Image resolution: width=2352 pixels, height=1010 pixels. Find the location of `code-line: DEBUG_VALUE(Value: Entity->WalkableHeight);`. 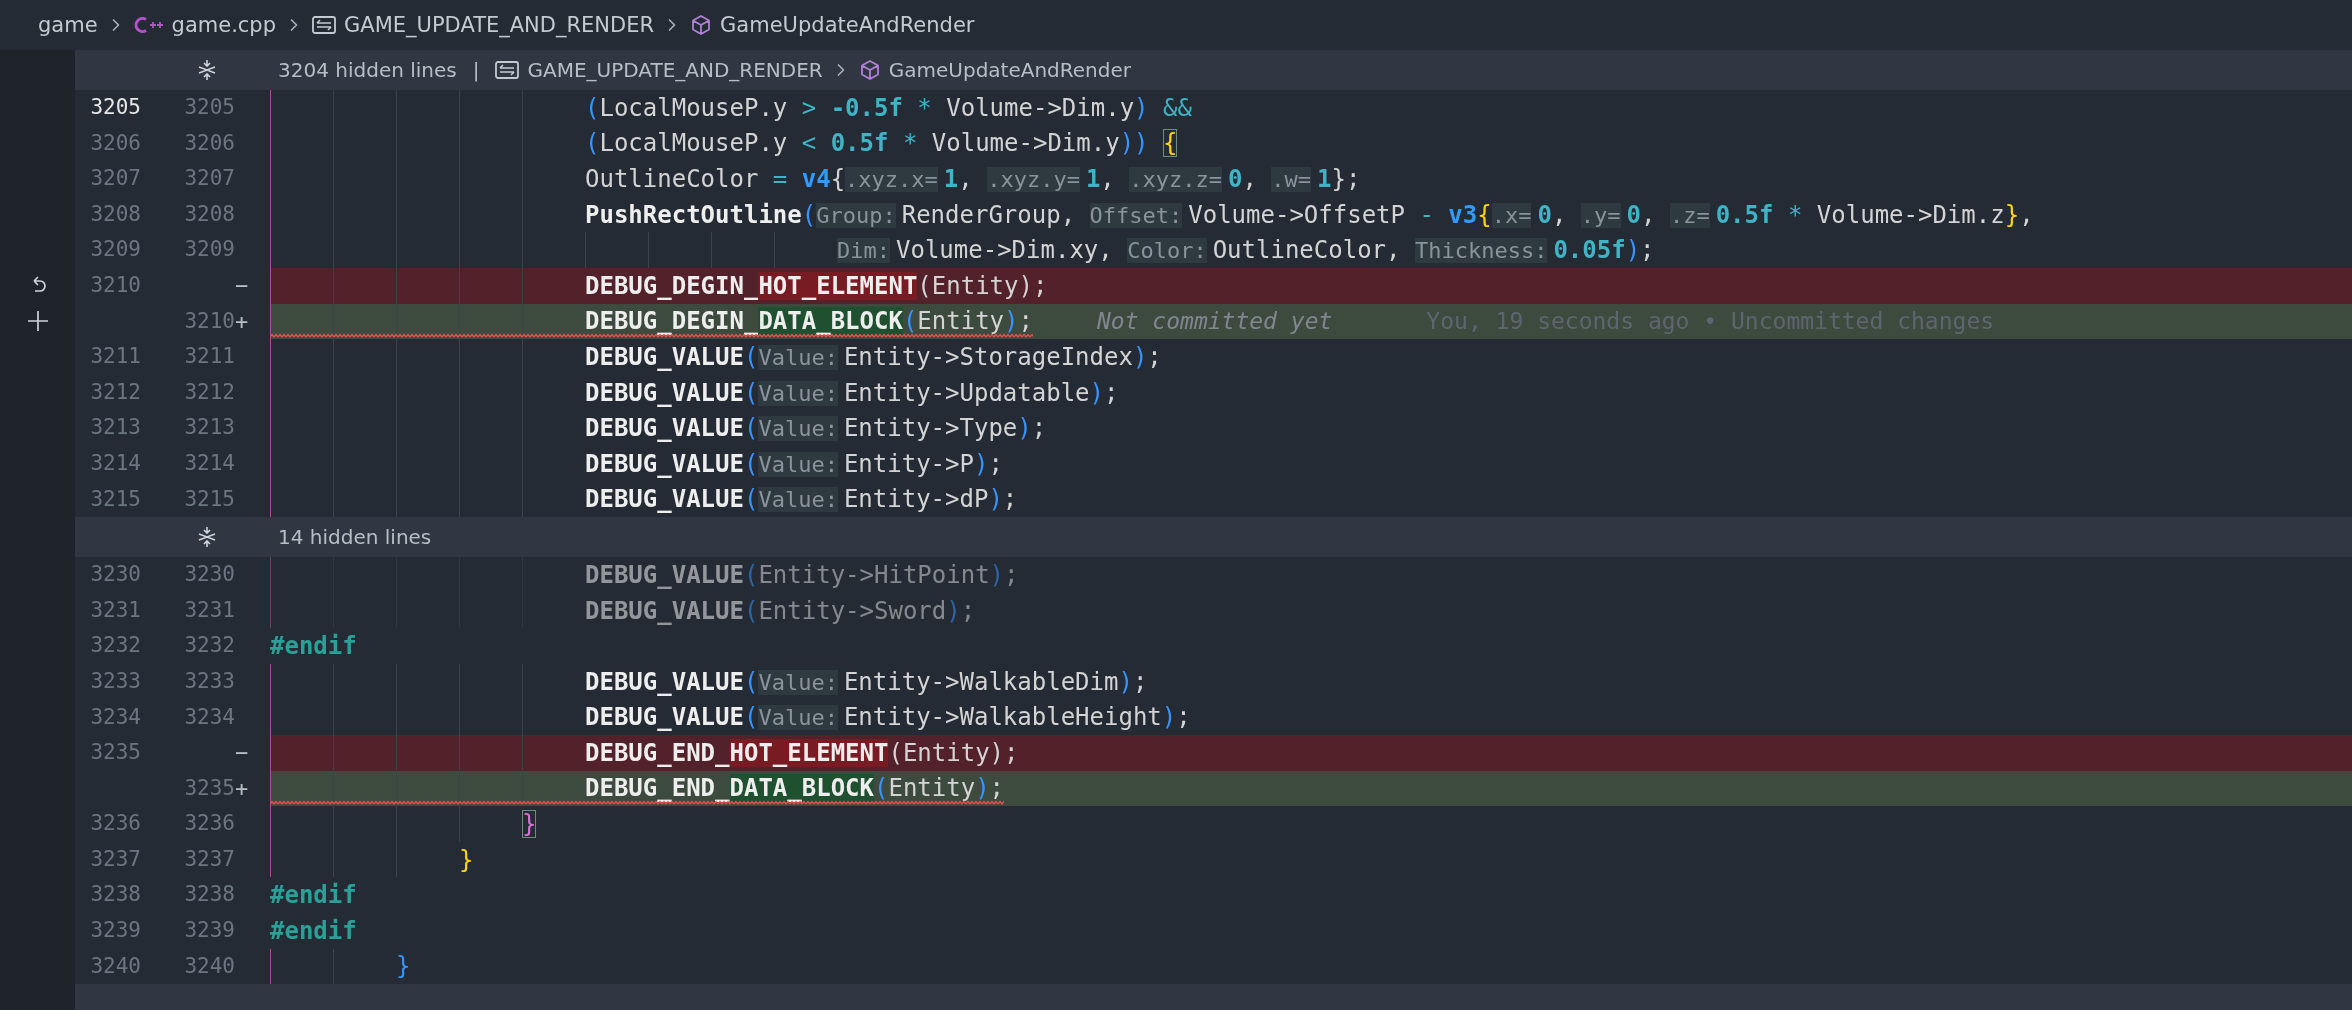

code-line: DEBUG_VALUE(Value: Entity->WalkableHeight); is located at coordinates (888, 717).